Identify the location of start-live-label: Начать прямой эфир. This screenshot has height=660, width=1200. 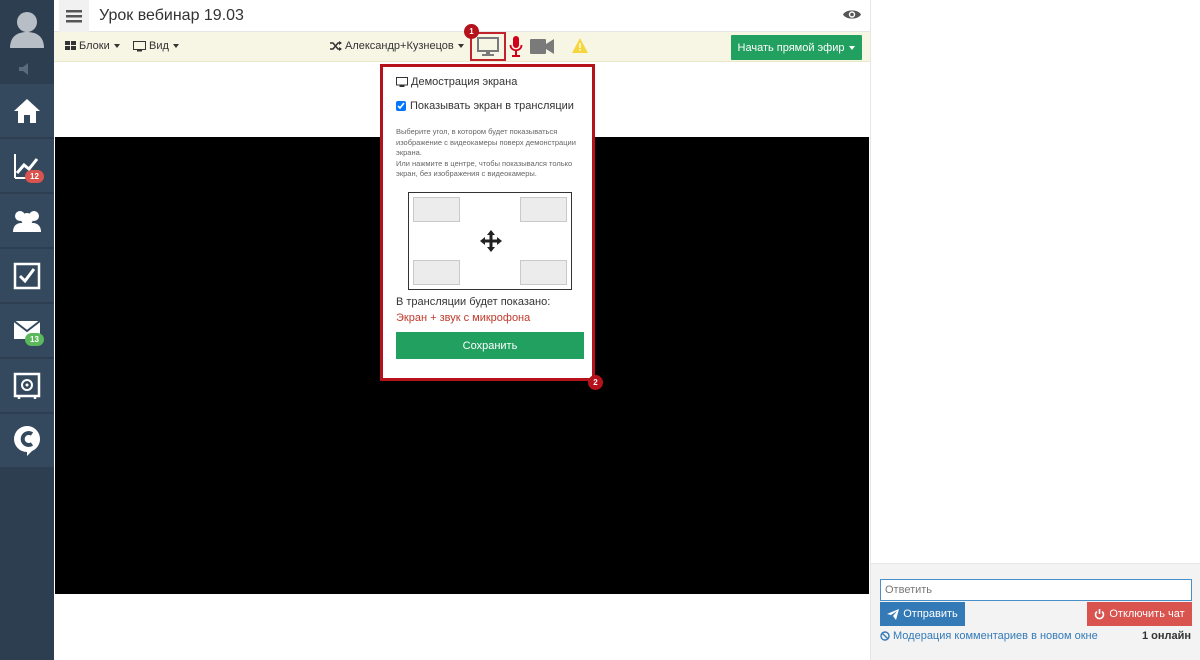
(791, 47).